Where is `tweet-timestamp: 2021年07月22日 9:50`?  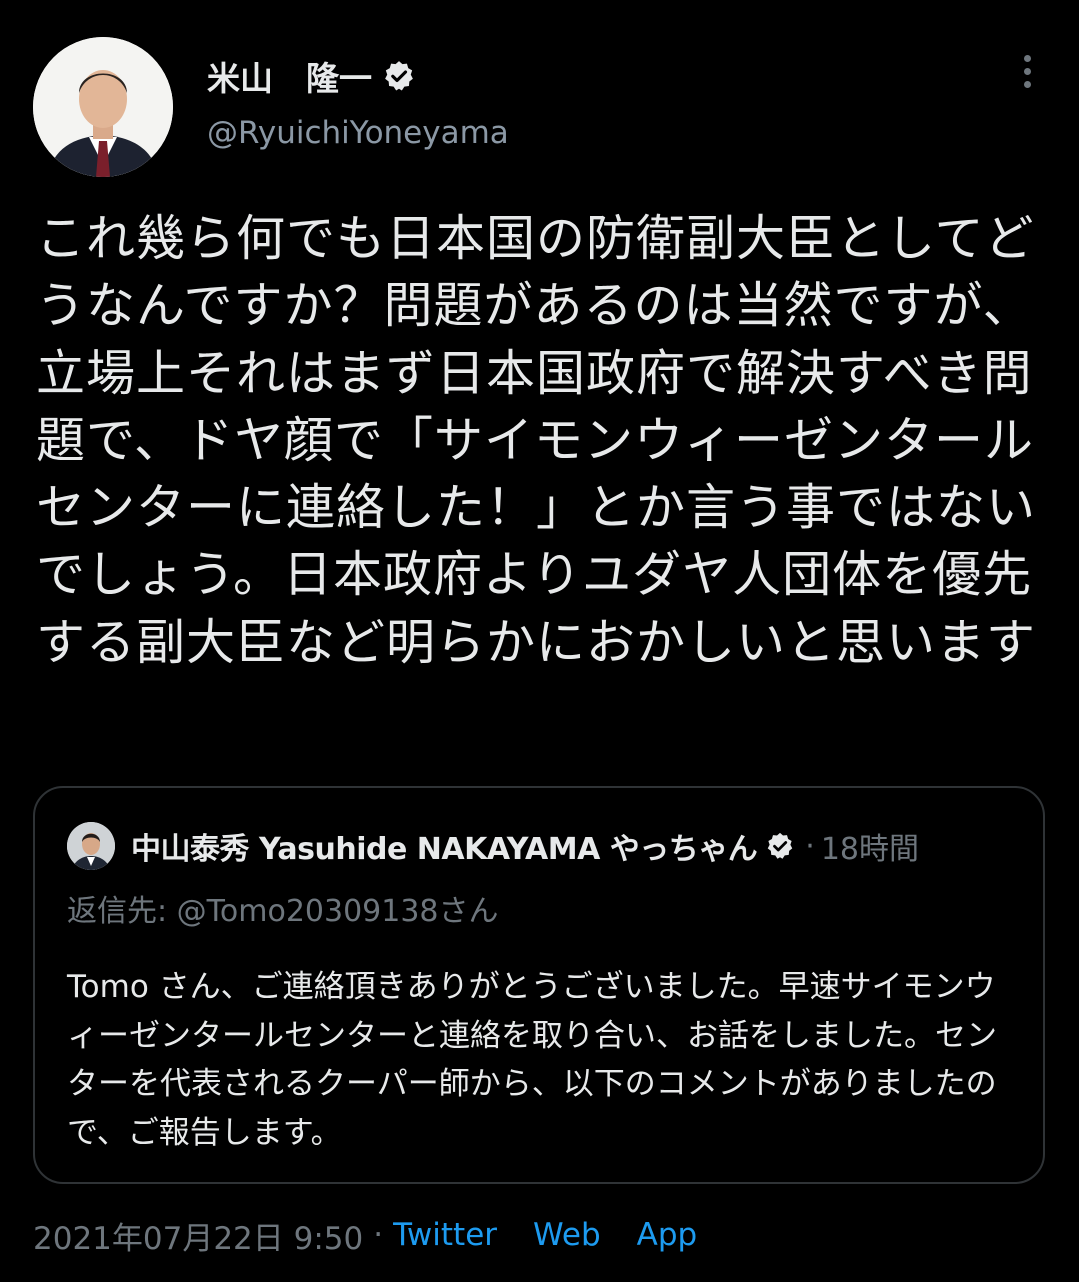
tweet-timestamp: 2021年07月22日 9:50 is located at coordinates (198, 1235).